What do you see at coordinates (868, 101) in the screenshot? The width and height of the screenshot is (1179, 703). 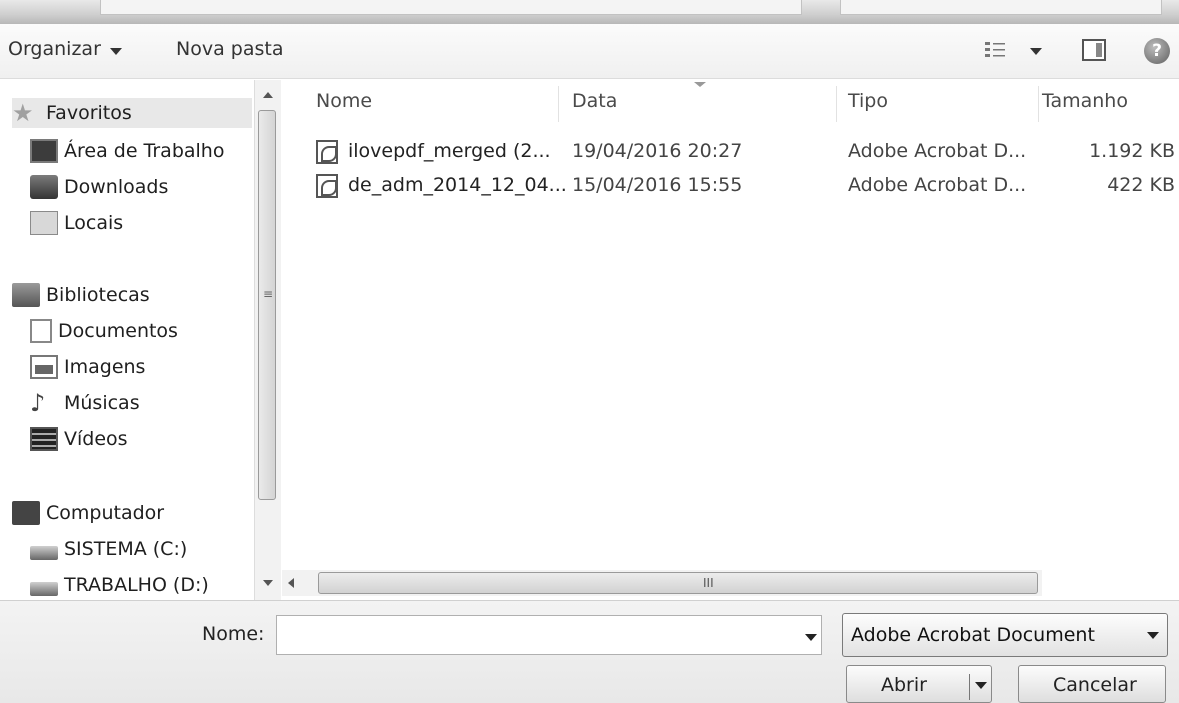 I see `column-header-type: Tipo` at bounding box center [868, 101].